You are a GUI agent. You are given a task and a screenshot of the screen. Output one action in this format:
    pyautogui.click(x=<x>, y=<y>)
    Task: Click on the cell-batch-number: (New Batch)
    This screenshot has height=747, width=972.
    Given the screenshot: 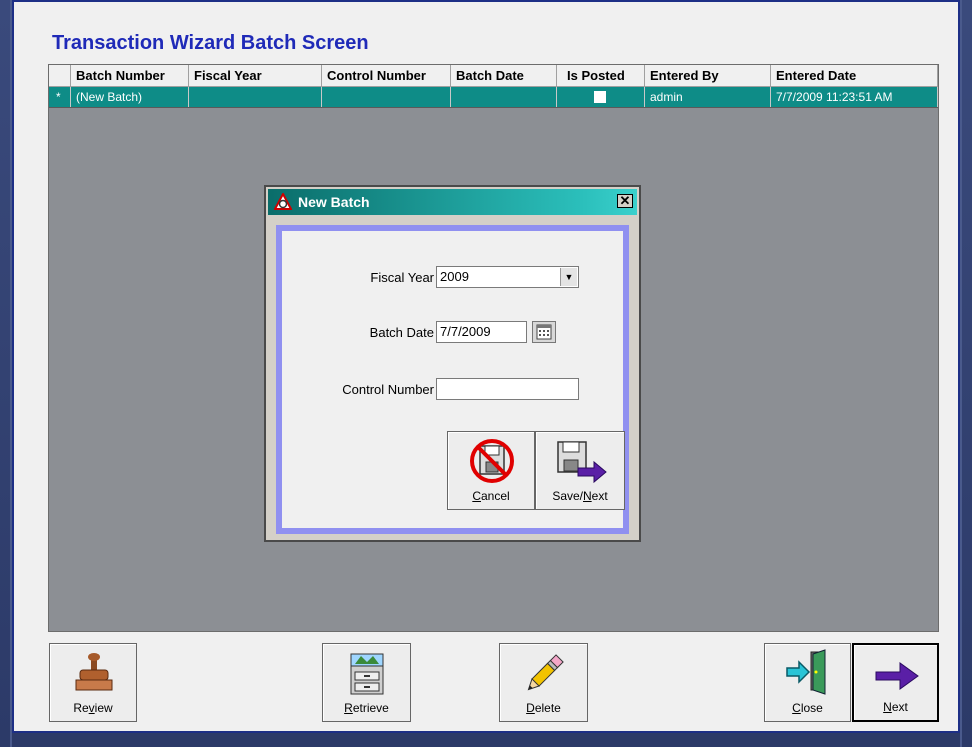 What is the action you would take?
    pyautogui.click(x=130, y=97)
    